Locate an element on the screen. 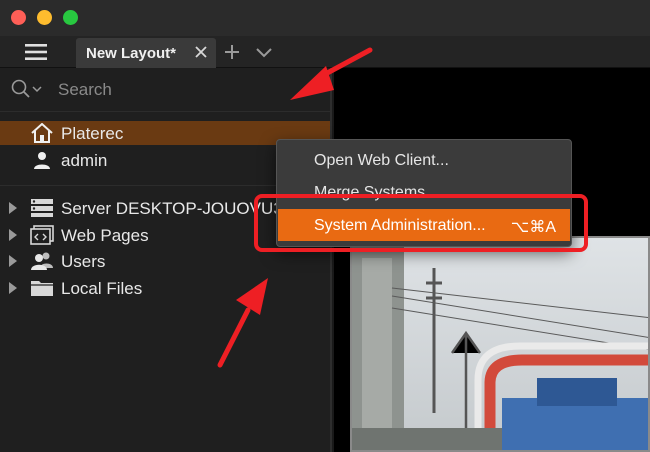  minimize-window-button is located at coordinates (44, 17).